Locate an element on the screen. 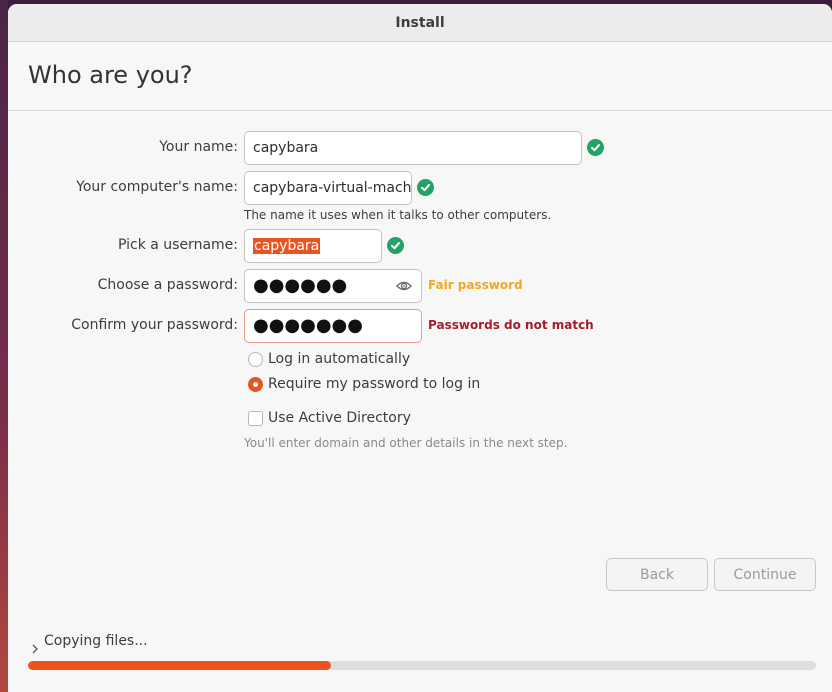 The width and height of the screenshot is (832, 692). progress-bar is located at coordinates (422, 665).